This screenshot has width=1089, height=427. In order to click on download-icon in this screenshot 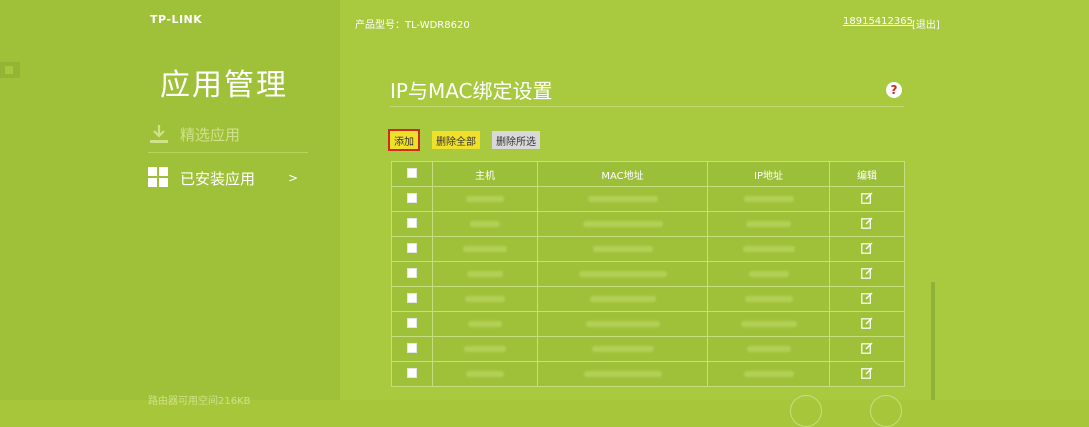, I will do `click(159, 134)`.